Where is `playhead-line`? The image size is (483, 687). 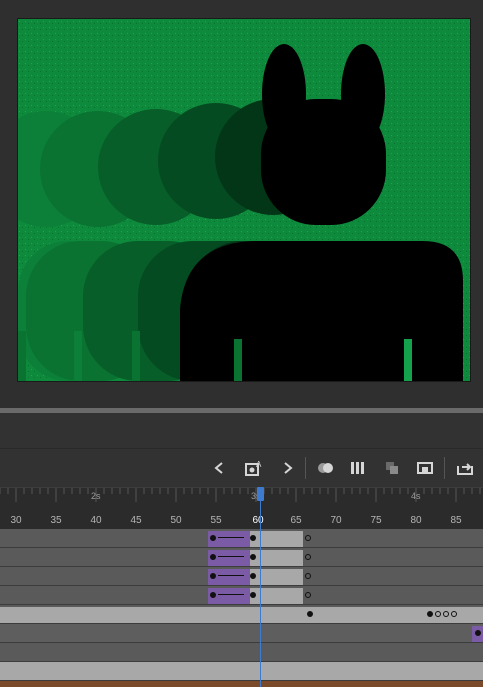
playhead-line is located at coordinates (260, 587).